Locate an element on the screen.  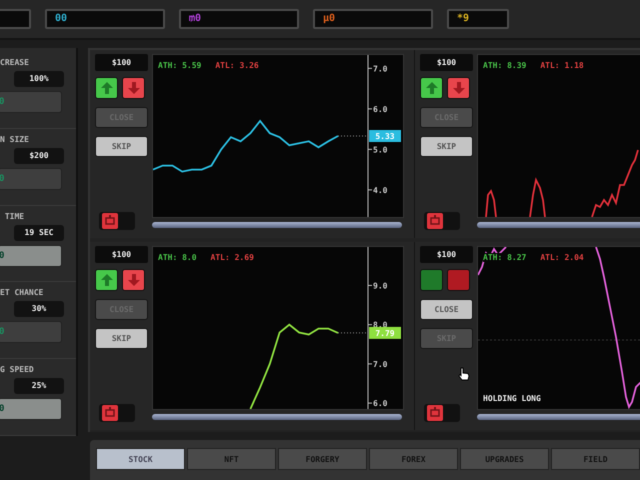
price-tag: 7.79 is located at coordinates (385, 332).